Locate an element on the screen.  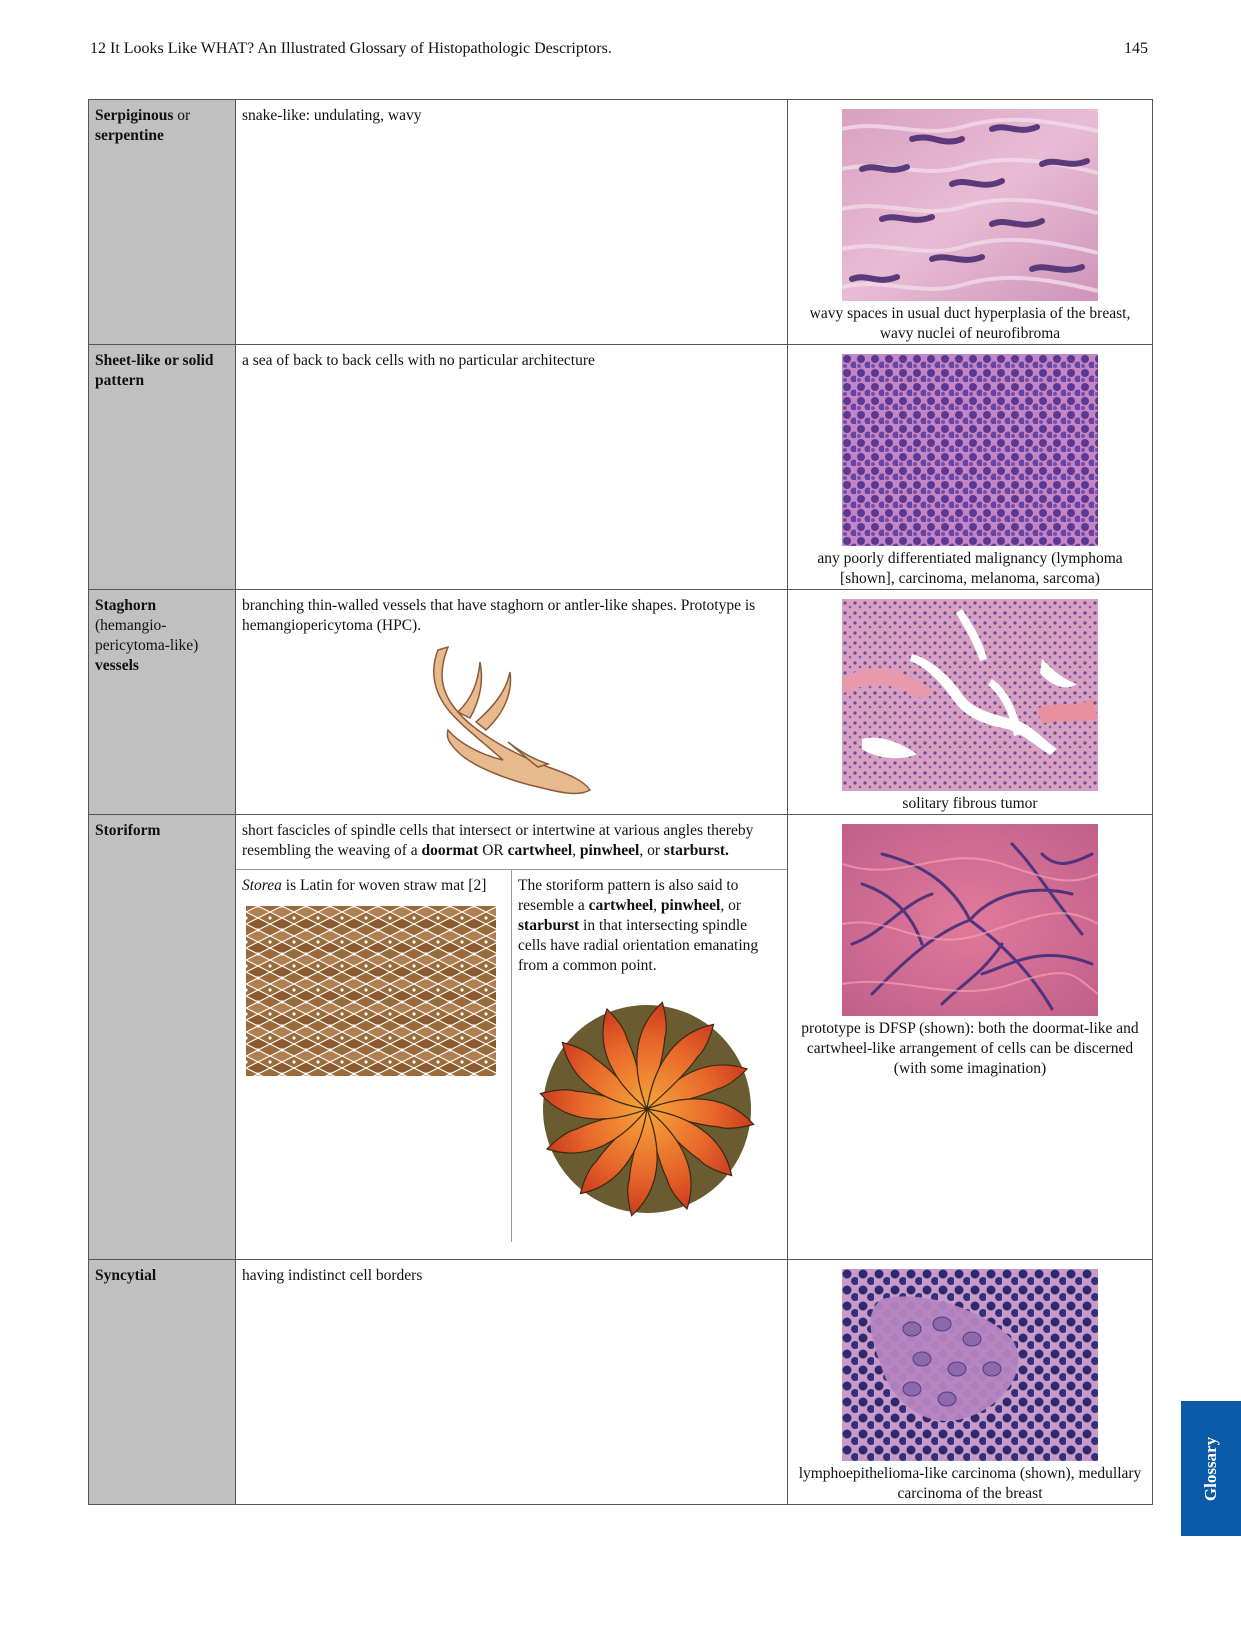
definition-text-part: , or is located at coordinates (651, 850).